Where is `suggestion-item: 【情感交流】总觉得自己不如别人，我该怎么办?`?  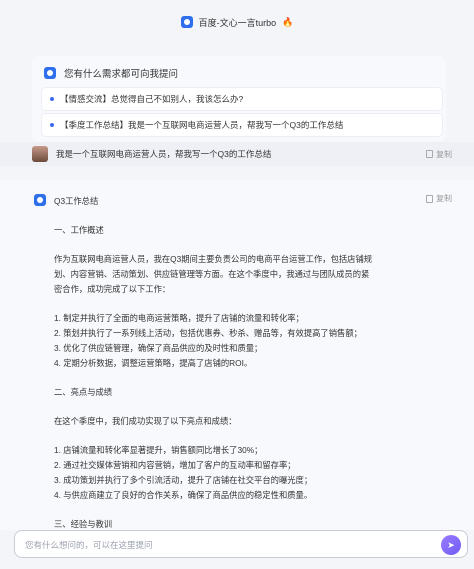 suggestion-item: 【情感交流】总觉得自己不如别人，我该怎么办? is located at coordinates (242, 99).